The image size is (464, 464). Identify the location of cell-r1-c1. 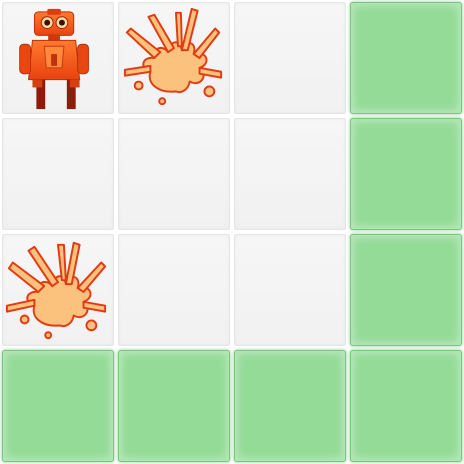
(174, 174).